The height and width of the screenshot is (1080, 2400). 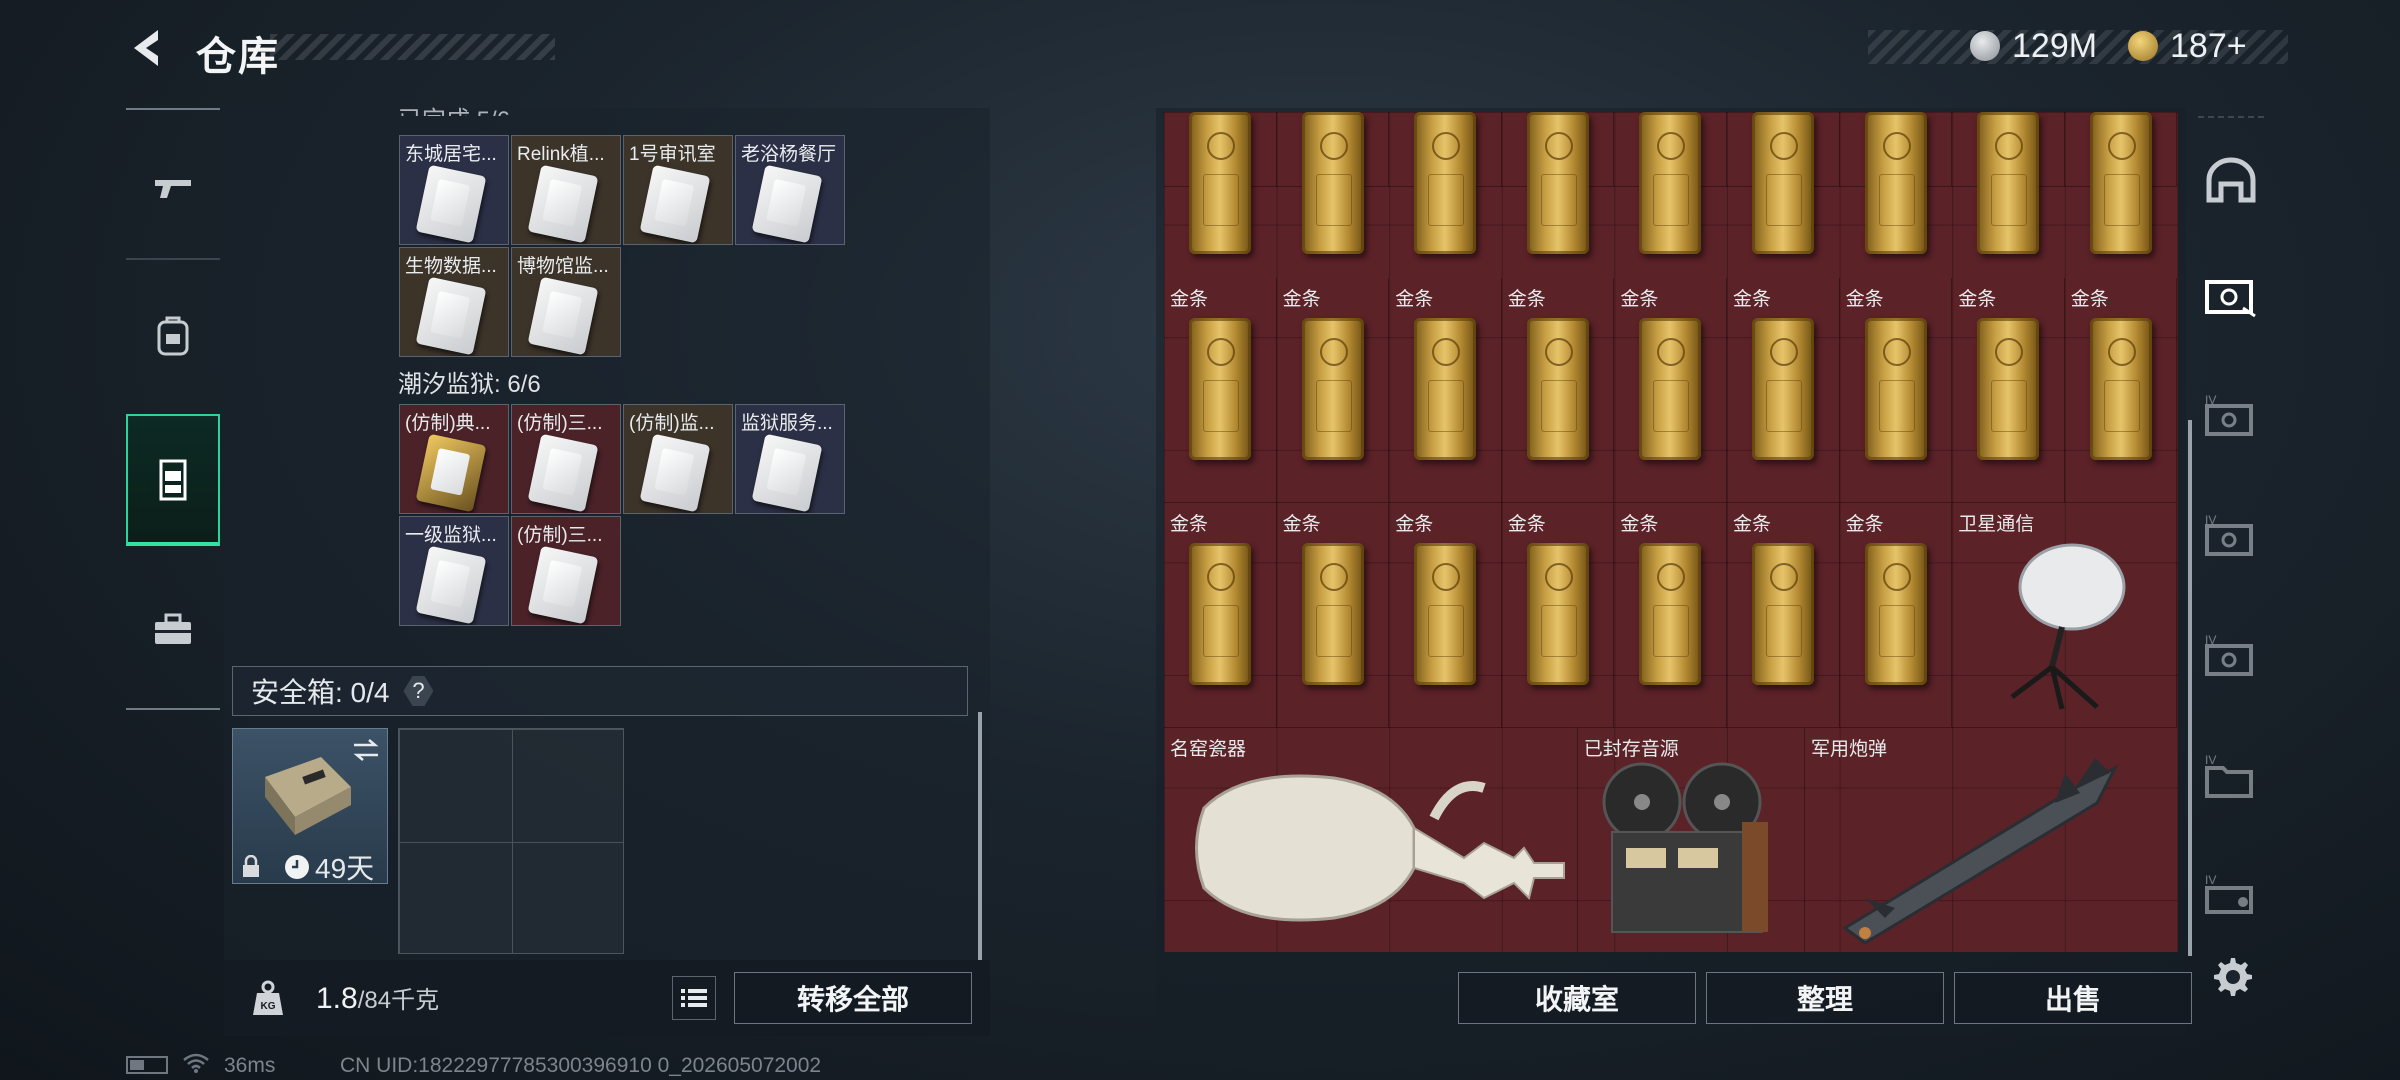 What do you see at coordinates (1371, 840) in the screenshot?
I see `porcelain-item: 名窑瓷器` at bounding box center [1371, 840].